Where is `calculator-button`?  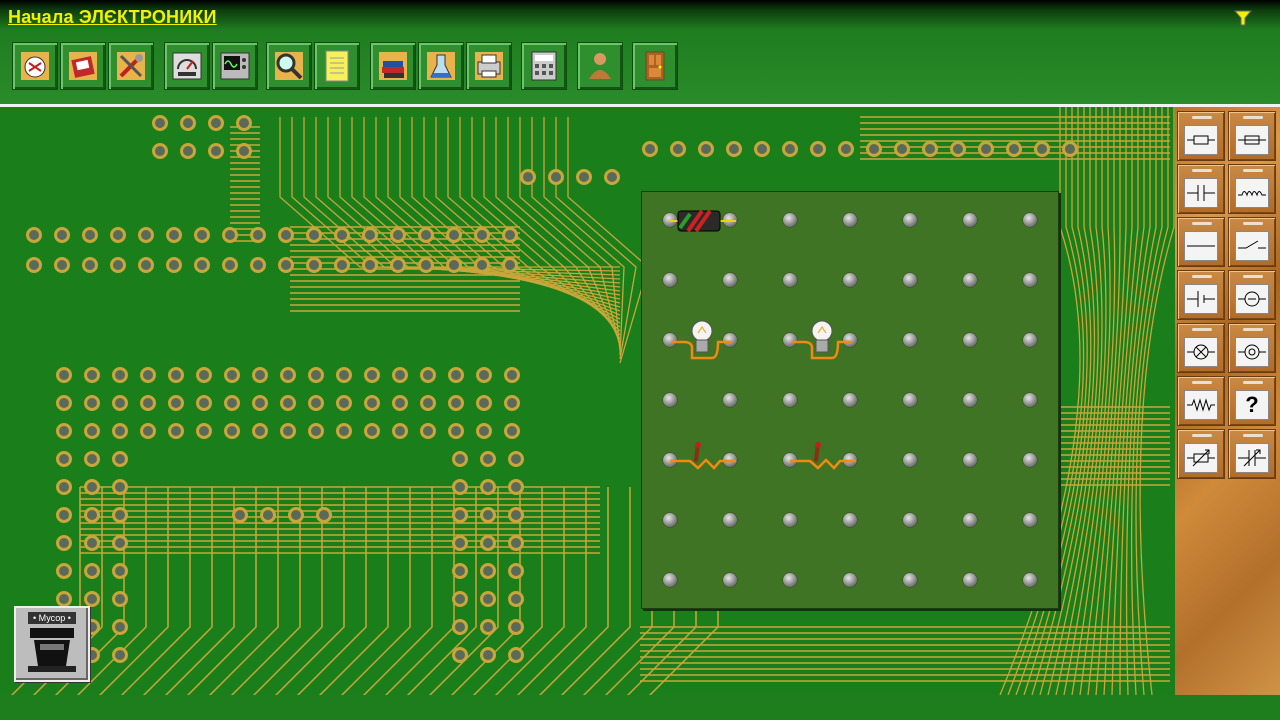 calculator-button is located at coordinates (544, 66).